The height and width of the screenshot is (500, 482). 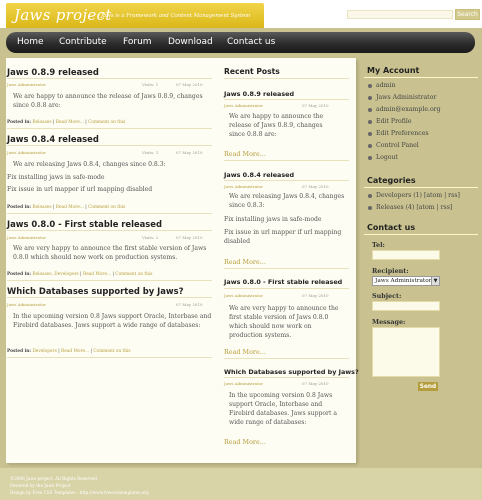 I want to click on nav-contribute: Contribute, so click(x=83, y=42).